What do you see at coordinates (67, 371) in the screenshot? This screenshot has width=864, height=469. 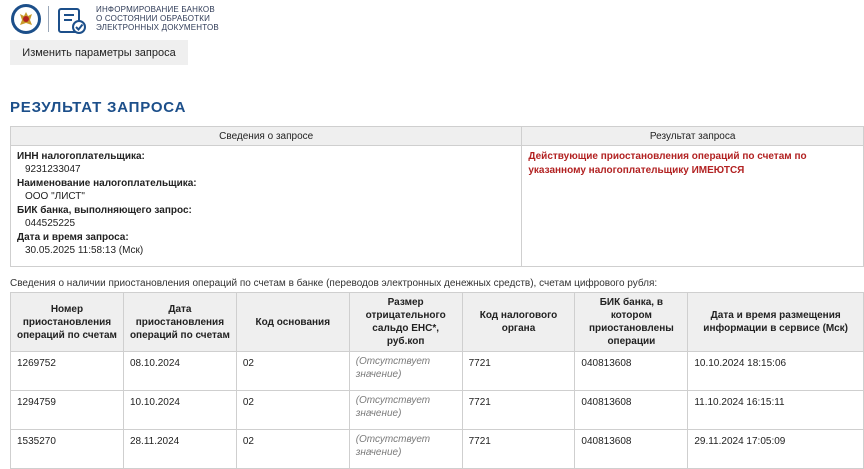 I see `cell-suspension-number: 1269752` at bounding box center [67, 371].